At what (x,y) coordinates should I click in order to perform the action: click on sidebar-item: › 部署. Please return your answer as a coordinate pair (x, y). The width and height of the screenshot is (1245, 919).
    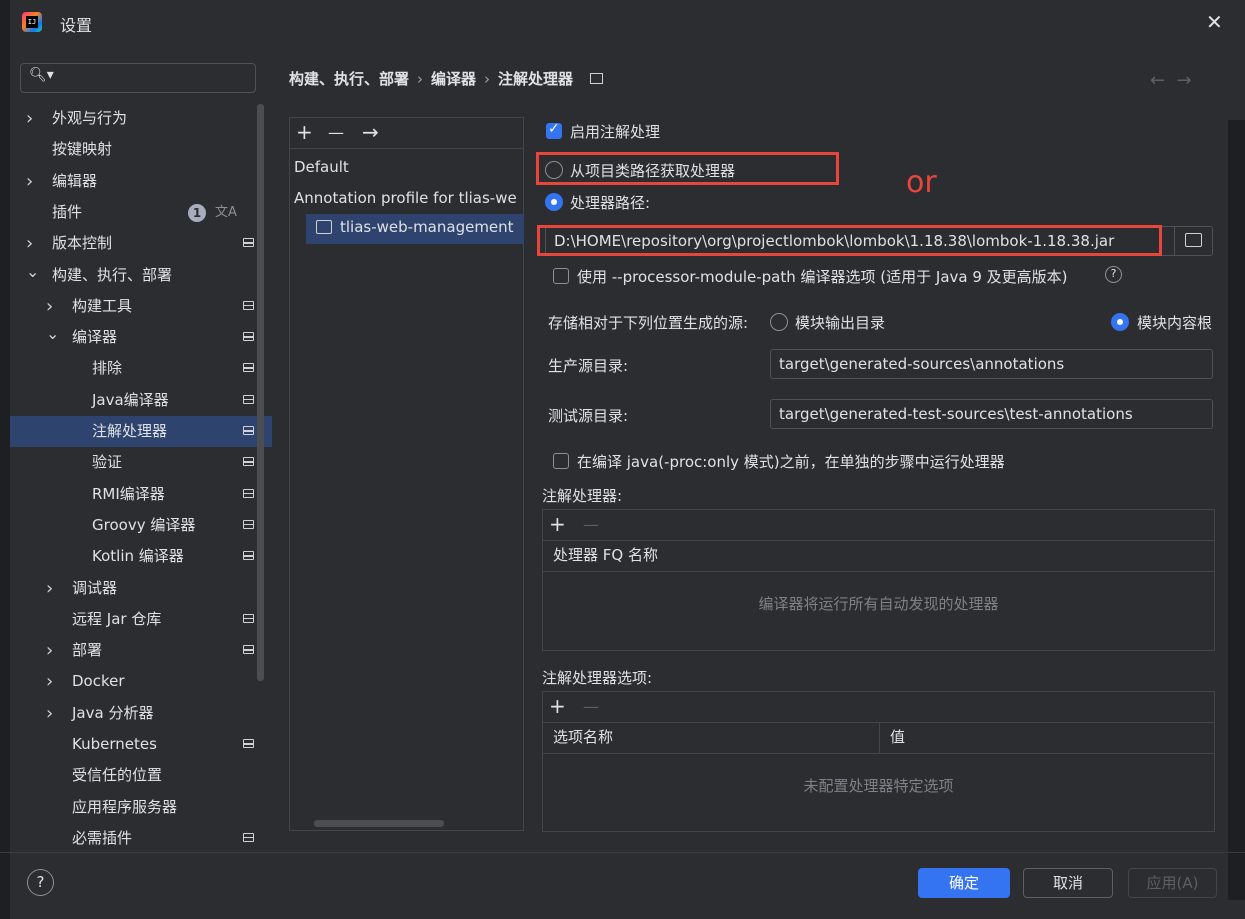
    Looking at the image, I should click on (141, 650).